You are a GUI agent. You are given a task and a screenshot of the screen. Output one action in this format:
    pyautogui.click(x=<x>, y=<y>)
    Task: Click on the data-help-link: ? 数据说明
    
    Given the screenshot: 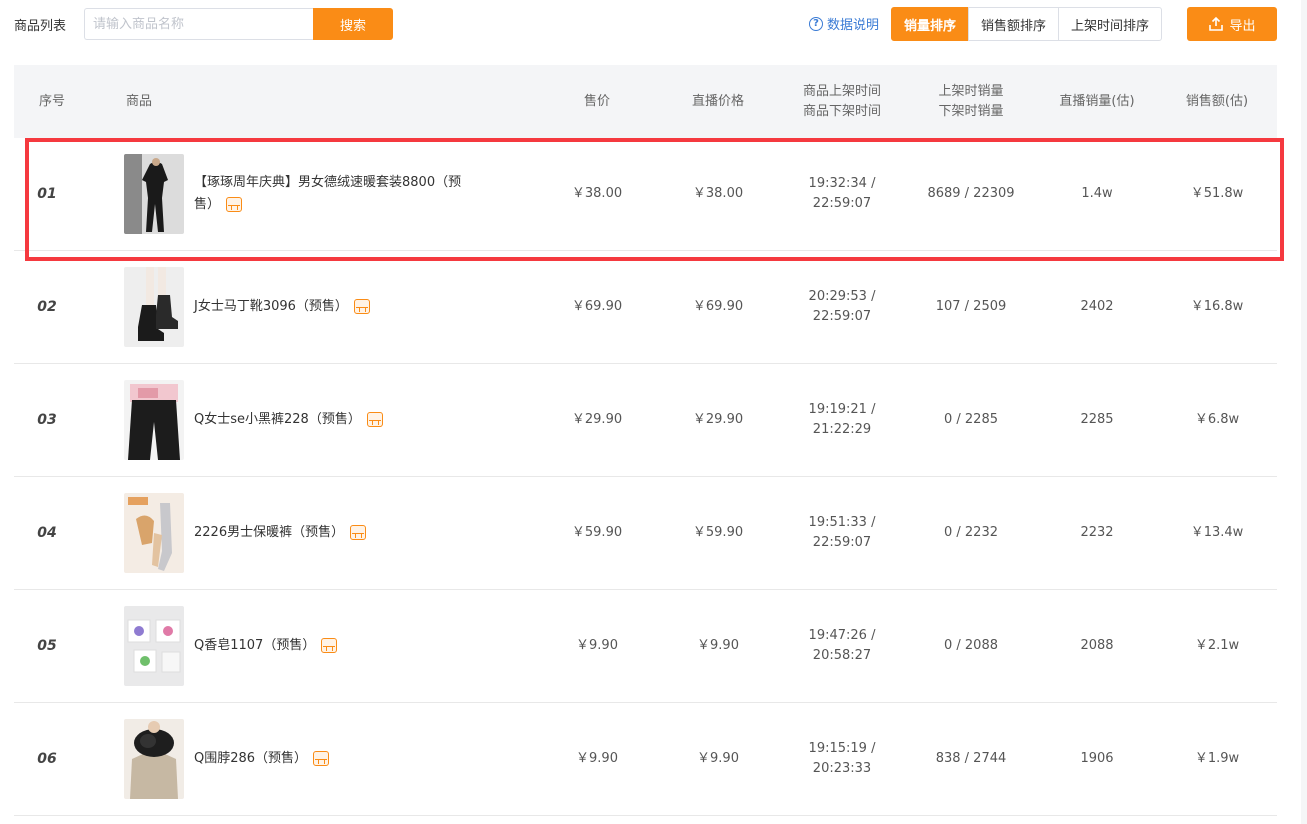 What is the action you would take?
    pyautogui.click(x=844, y=23)
    